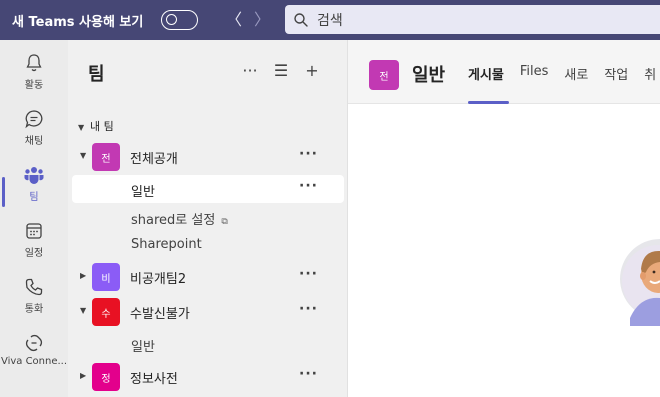 The width and height of the screenshot is (660, 397). I want to click on channel-name: Sharepoint, so click(166, 244).